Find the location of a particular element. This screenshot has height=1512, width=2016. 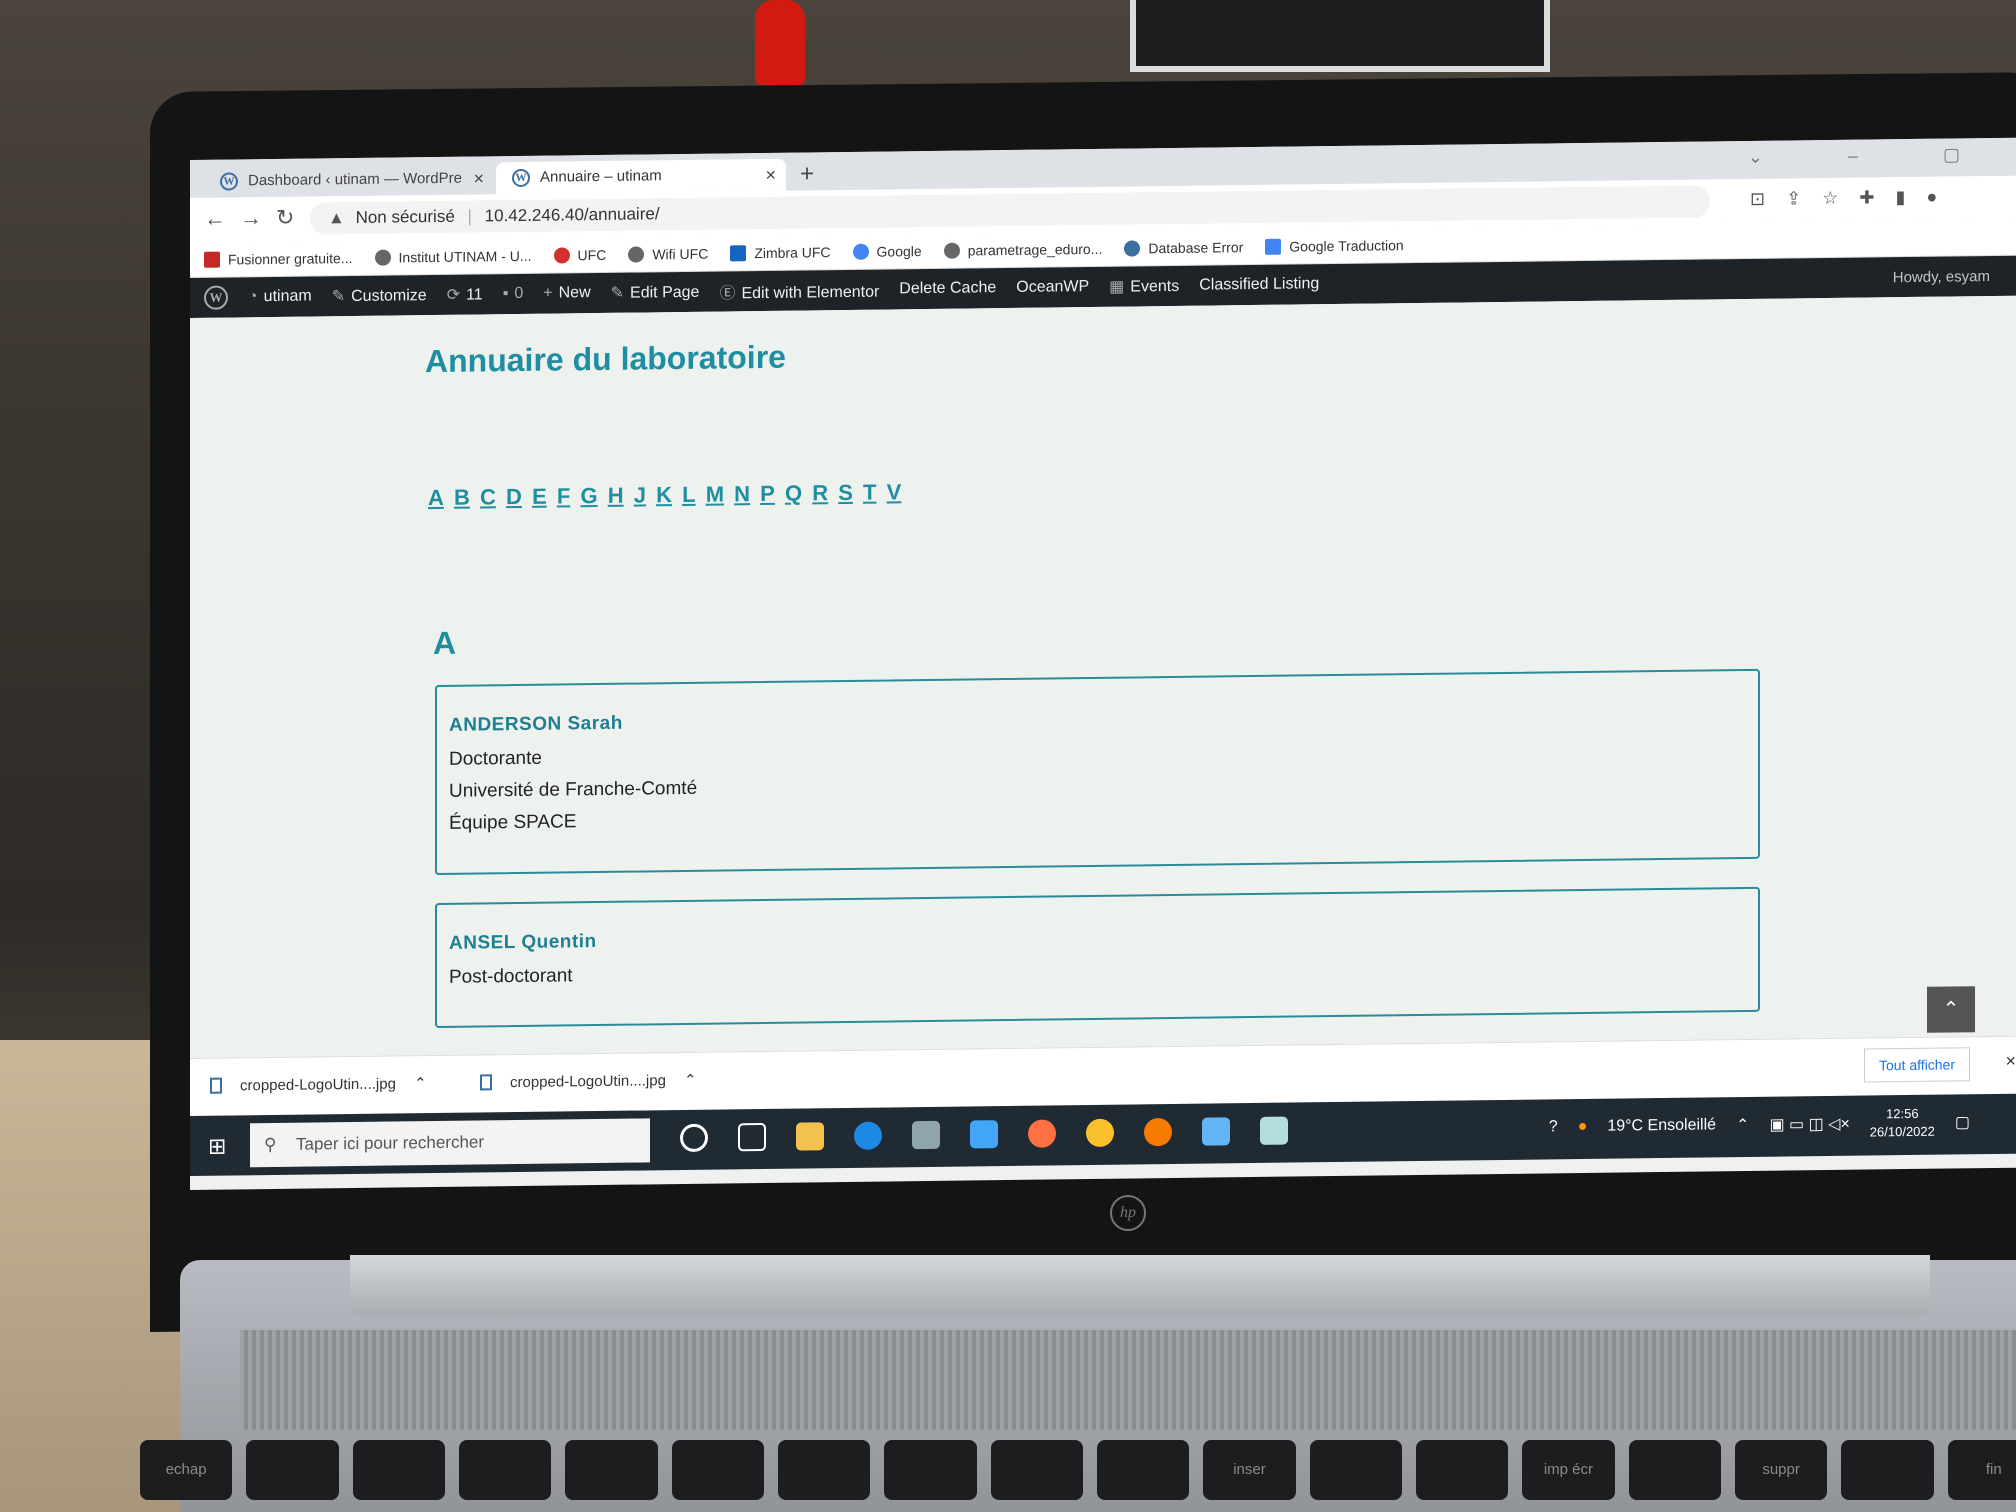

network-app-icon is located at coordinates (1216, 1131).